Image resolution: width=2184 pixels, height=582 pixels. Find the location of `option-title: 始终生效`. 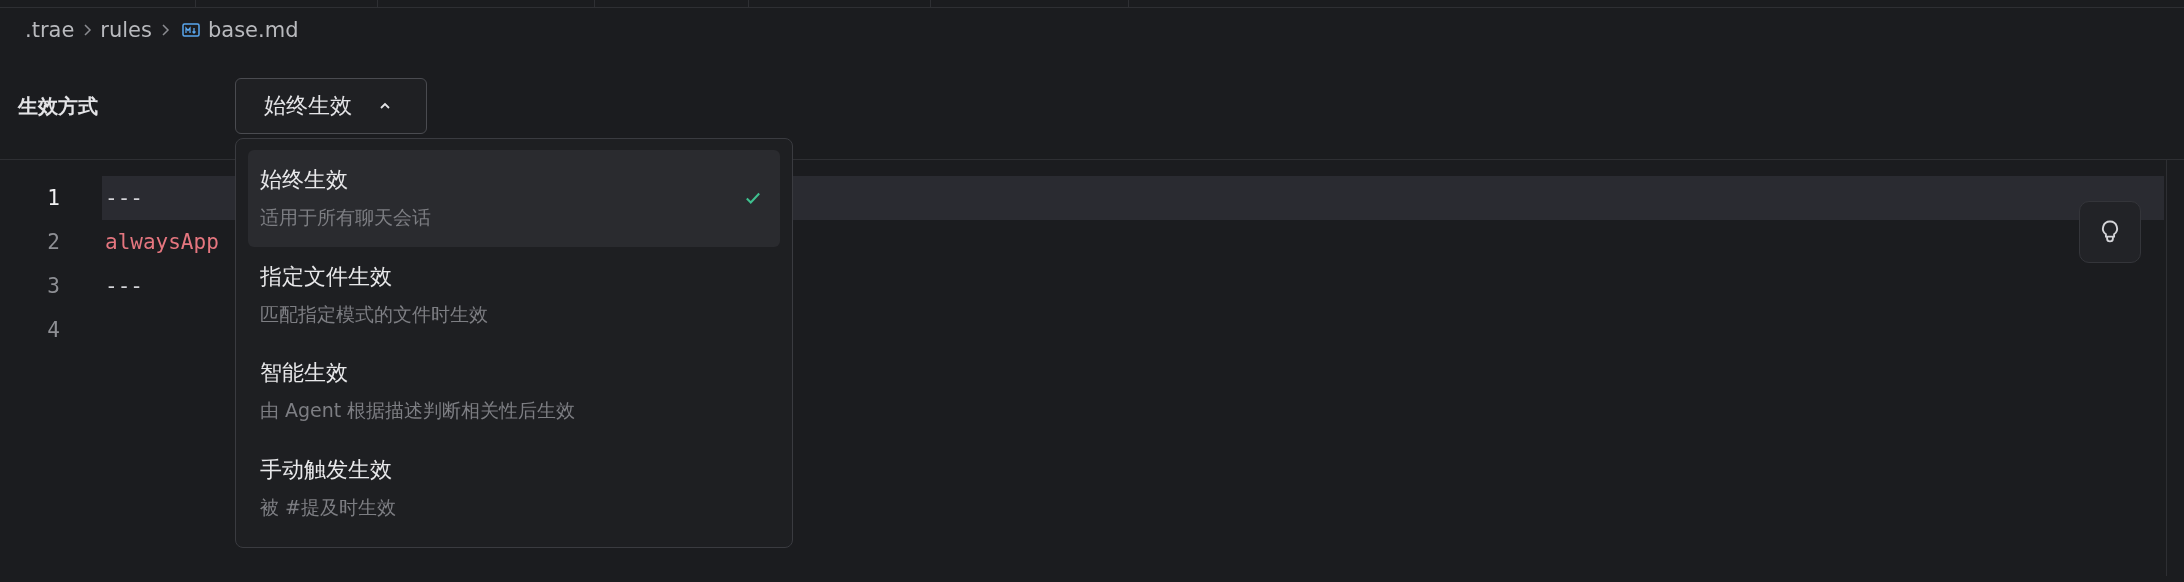

option-title: 始终生效 is located at coordinates (304, 180).